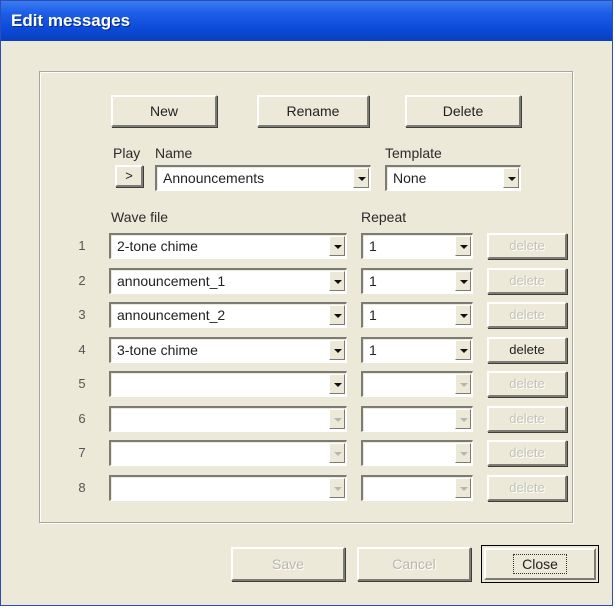 The width and height of the screenshot is (615, 608). I want to click on name-select-value: Announcements, so click(214, 178).